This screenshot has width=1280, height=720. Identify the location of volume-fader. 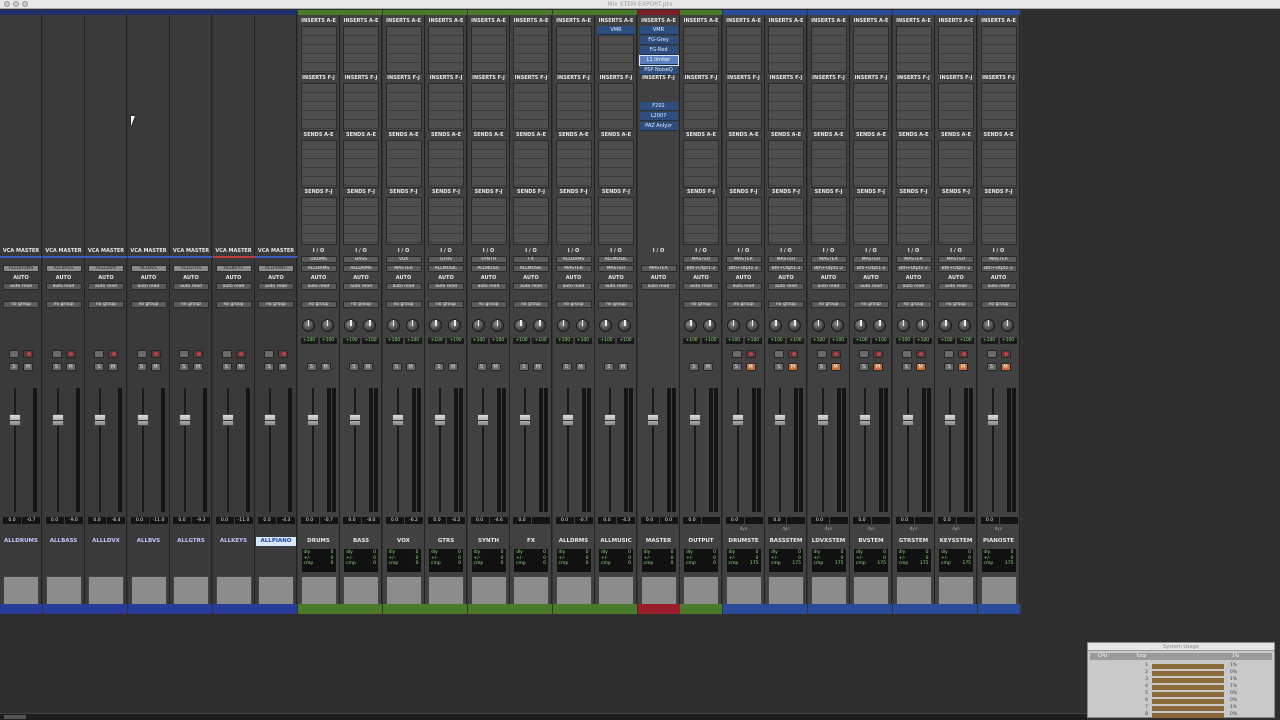
(227, 420).